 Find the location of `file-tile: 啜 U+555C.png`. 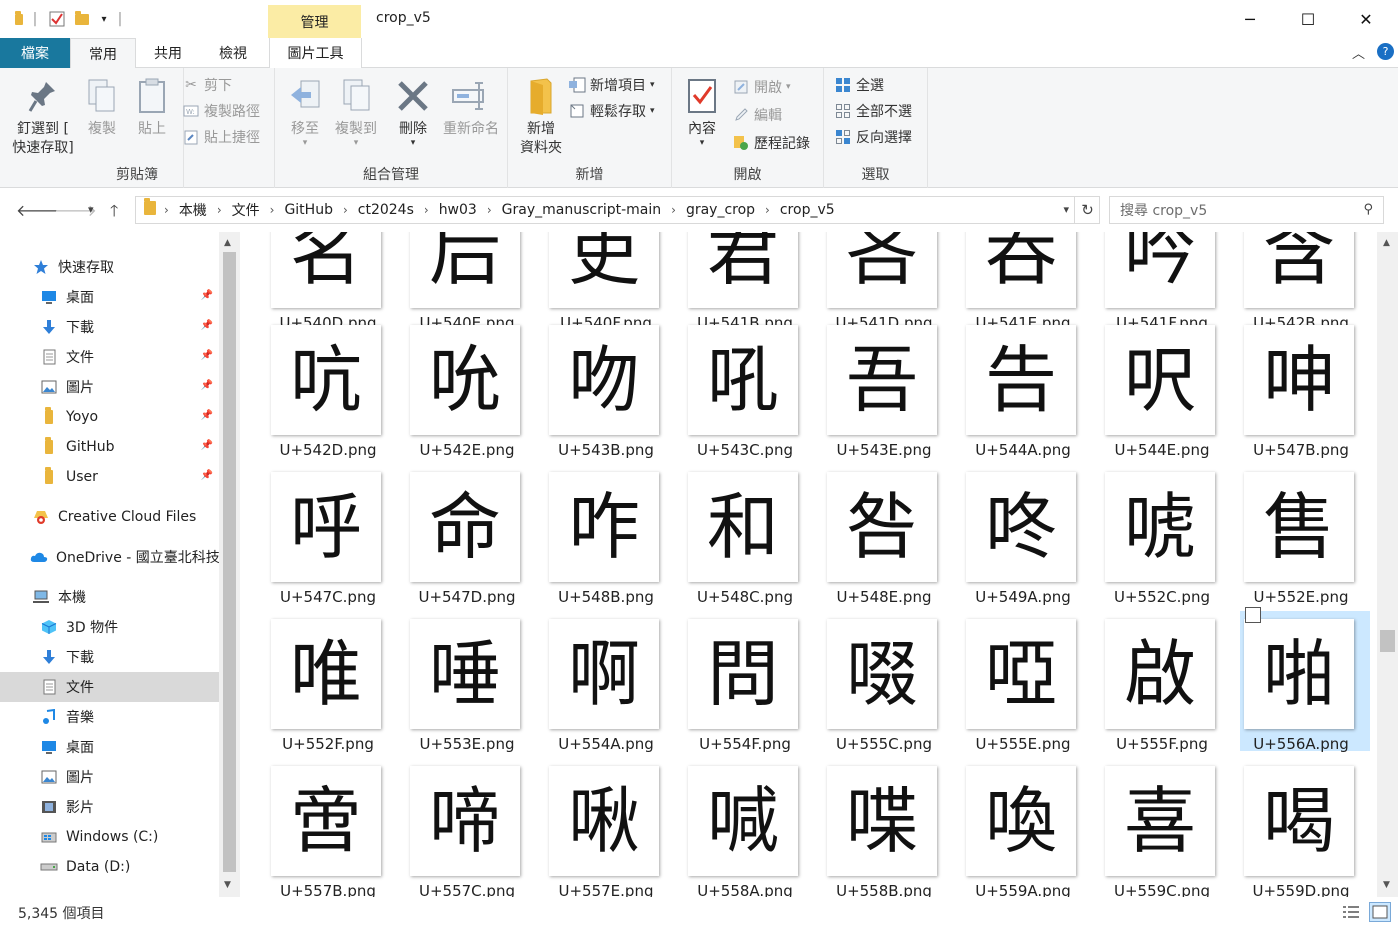

file-tile: 啜 U+555C.png is located at coordinates (866, 682).